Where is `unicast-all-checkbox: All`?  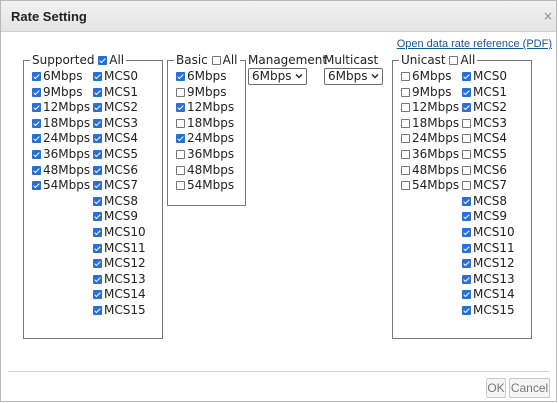
unicast-all-checkbox: All is located at coordinates (462, 60).